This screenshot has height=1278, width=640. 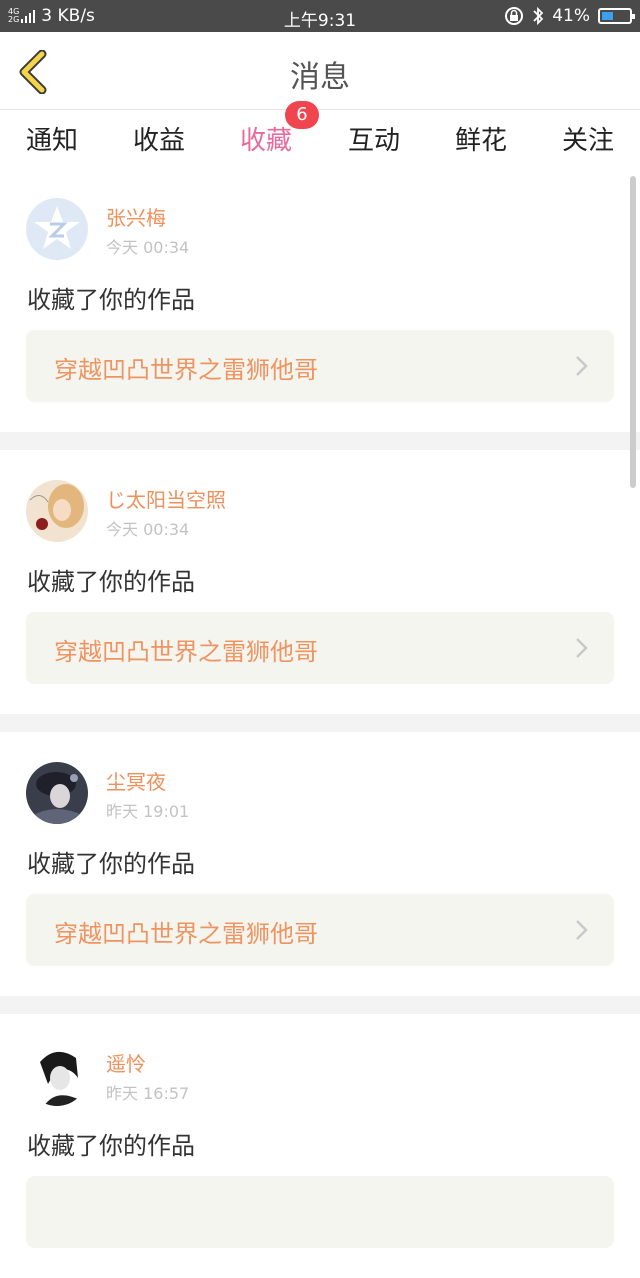 I want to click on tab-follow: 关注, so click(x=586, y=138).